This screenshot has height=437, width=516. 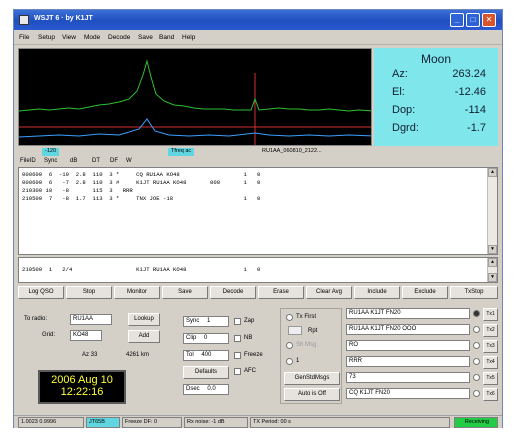 What do you see at coordinates (408, 361) in the screenshot?
I see `tx4-message: RRR` at bounding box center [408, 361].